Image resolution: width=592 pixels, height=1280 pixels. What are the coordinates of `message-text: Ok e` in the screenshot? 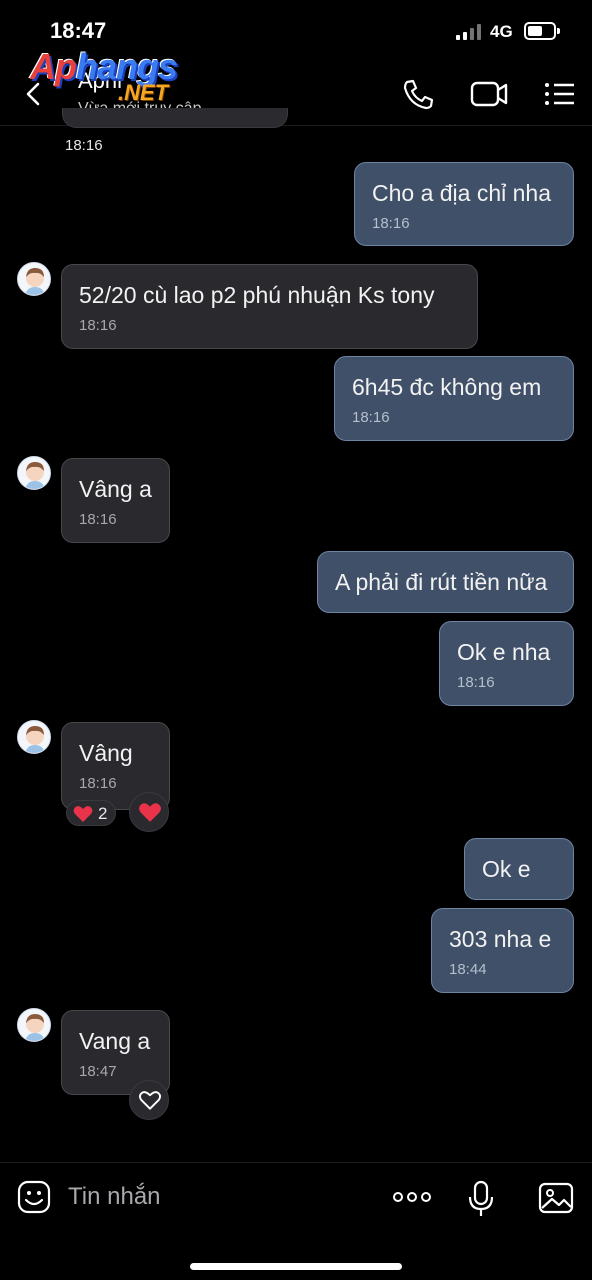 It's located at (506, 869).